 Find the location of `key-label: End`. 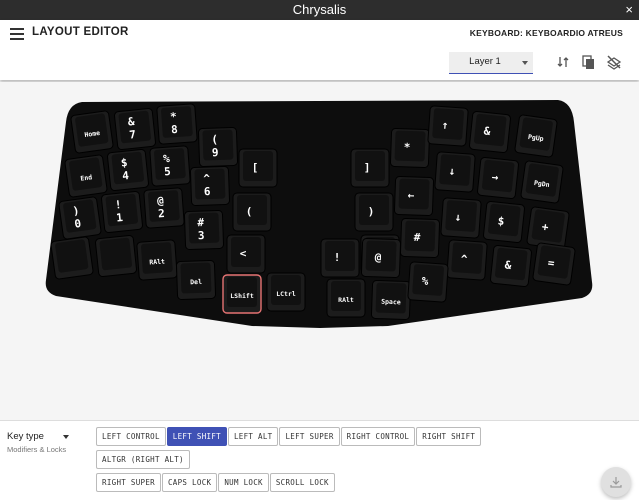

key-label: End is located at coordinates (86, 178).